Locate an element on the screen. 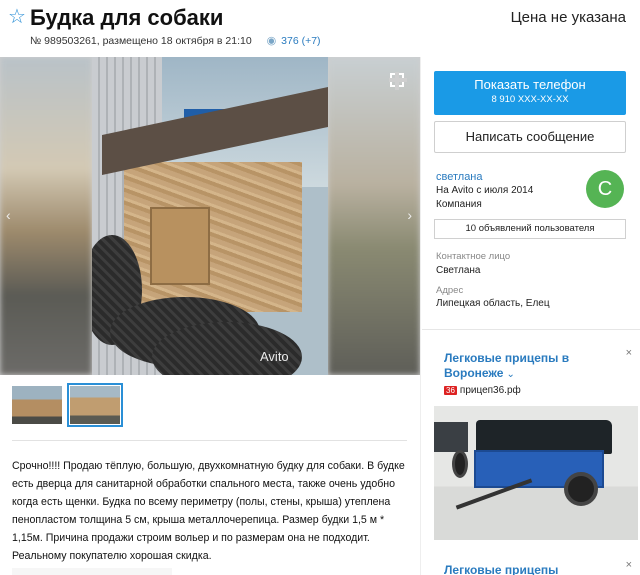  gallery-blur-left is located at coordinates (46, 216).